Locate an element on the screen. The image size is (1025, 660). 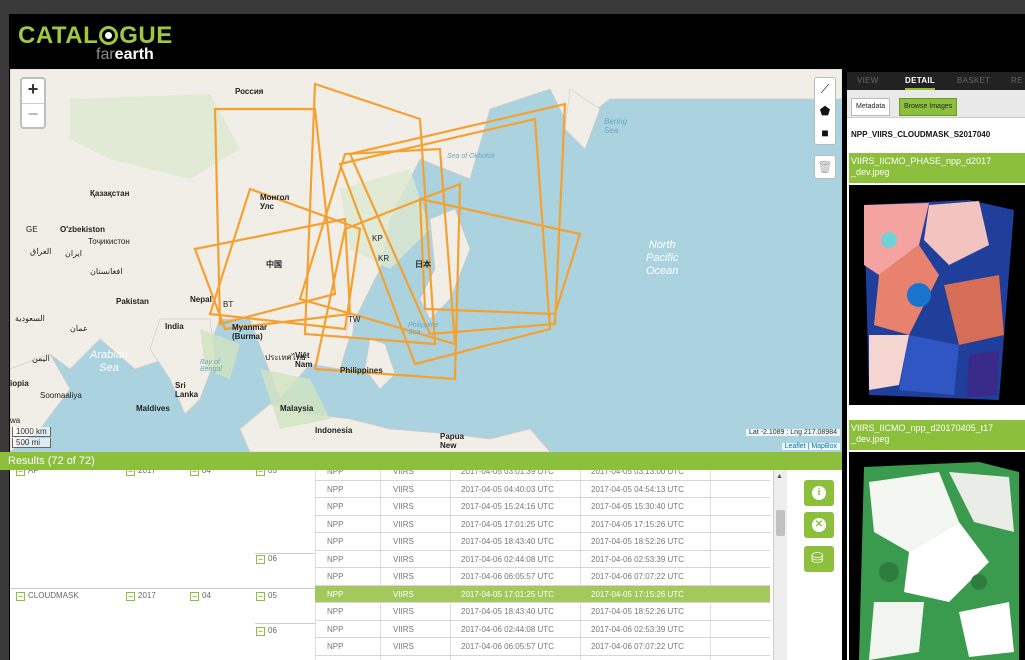
subtab-browse-images: Browse Images is located at coordinates (928, 107).